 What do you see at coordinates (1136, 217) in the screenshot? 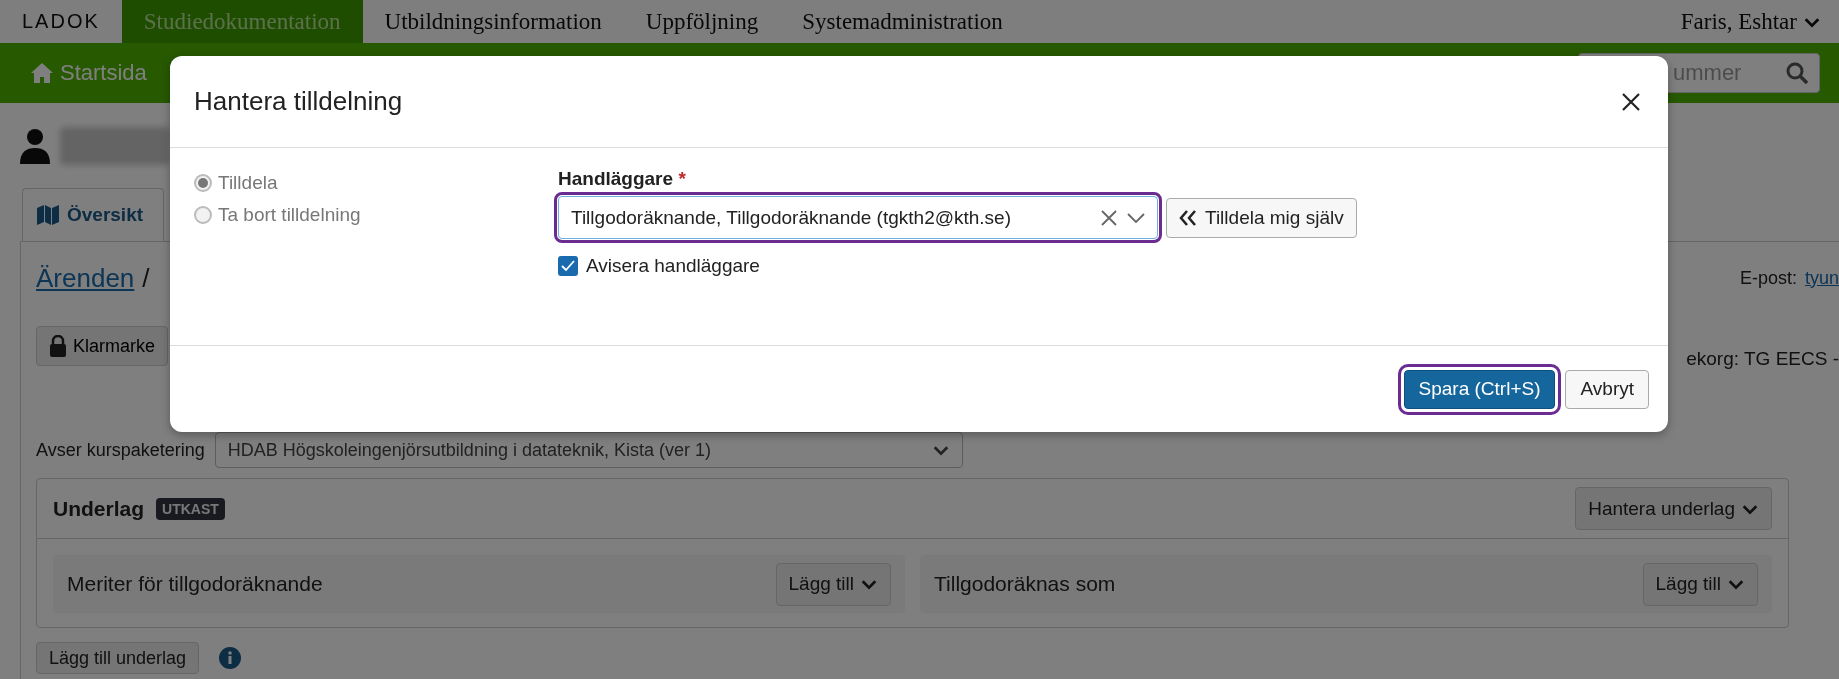
I see `chevron-down-icon` at bounding box center [1136, 217].